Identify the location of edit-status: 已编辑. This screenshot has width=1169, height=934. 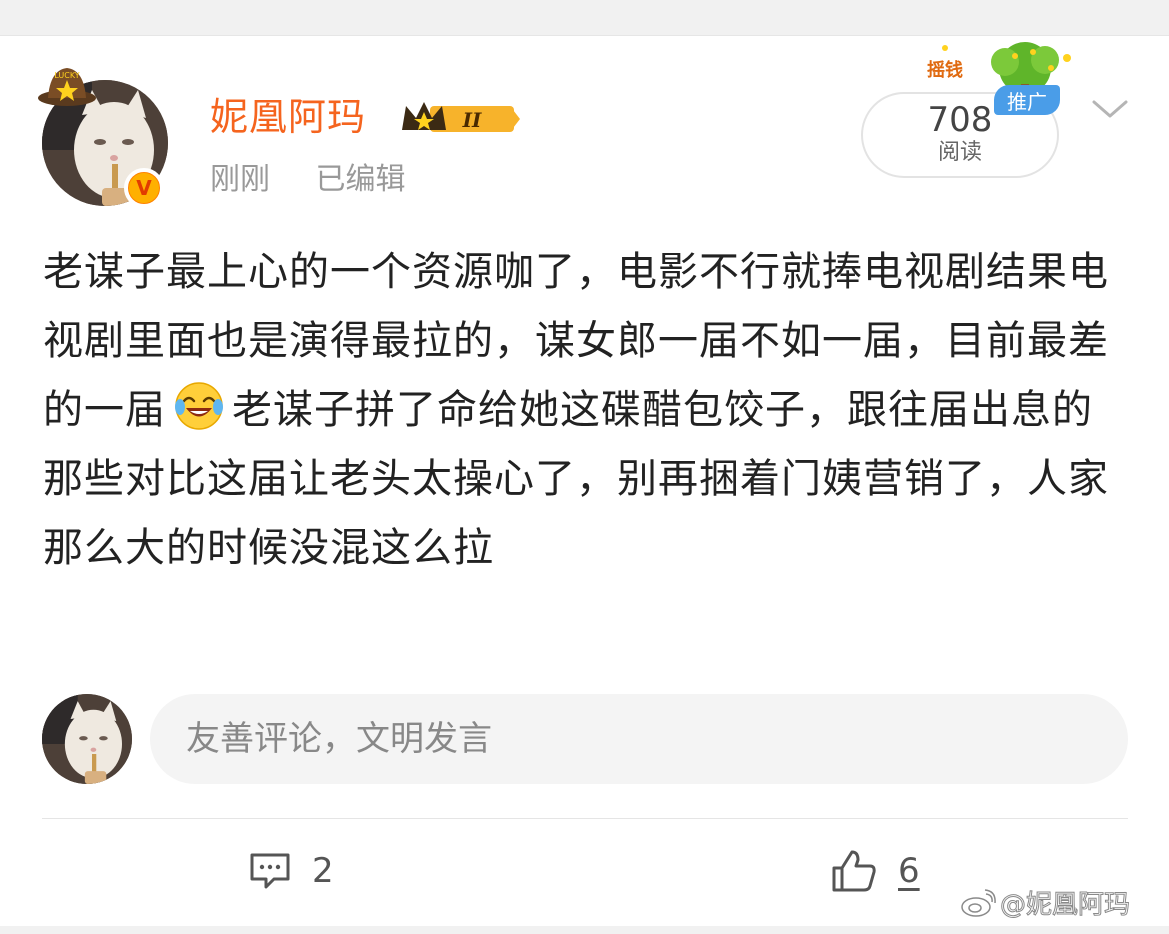
(361, 179).